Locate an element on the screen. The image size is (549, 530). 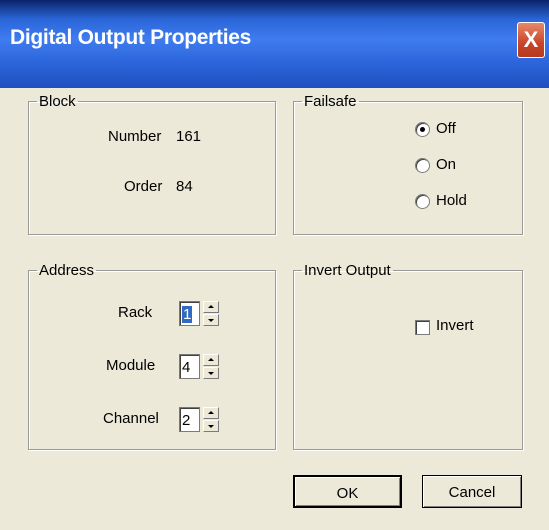
channel-down-arrow-icon is located at coordinates (211, 426).